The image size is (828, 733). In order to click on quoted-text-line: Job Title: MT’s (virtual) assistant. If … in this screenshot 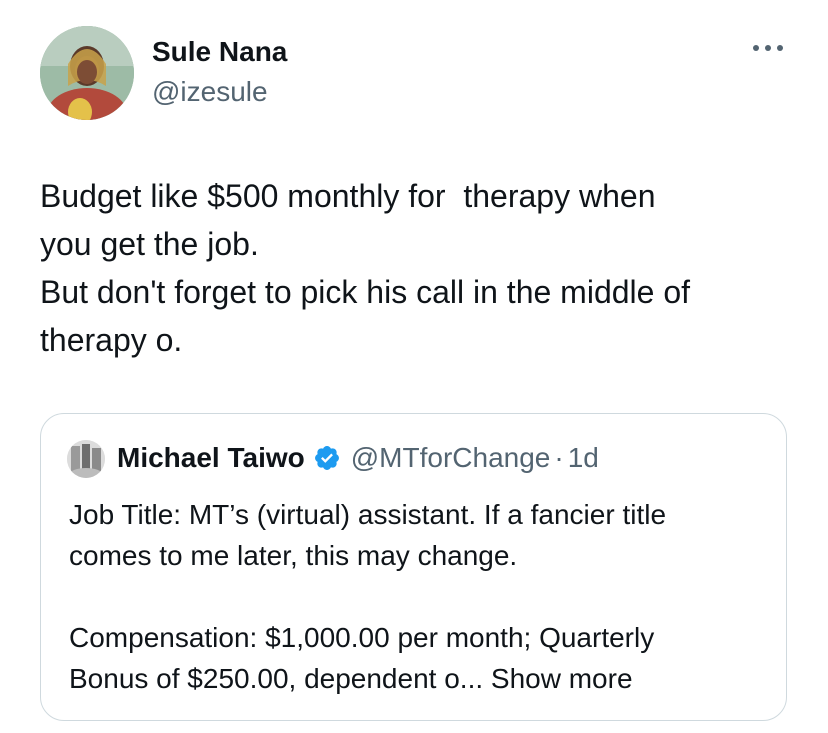, I will do `click(368, 514)`.